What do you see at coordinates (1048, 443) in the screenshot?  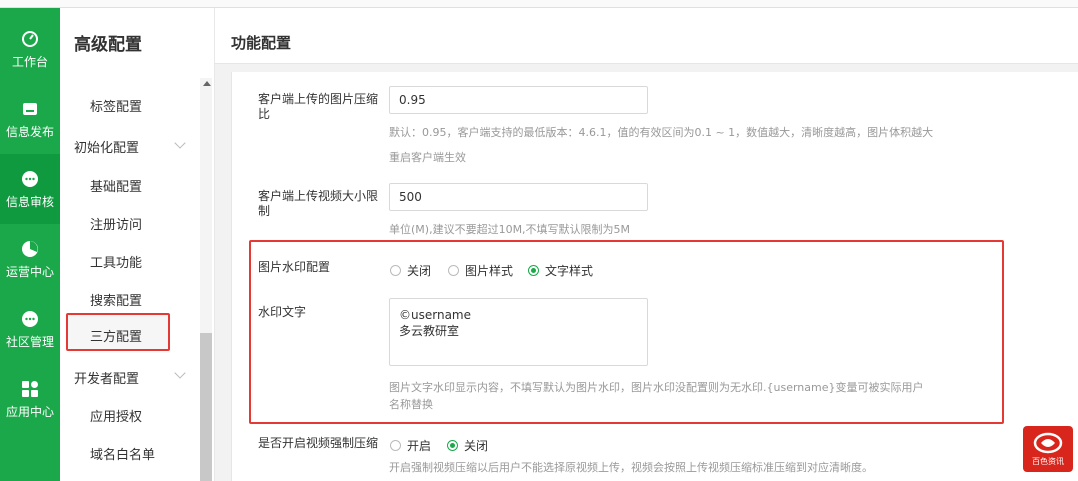 I see `swirl-logo-icon` at bounding box center [1048, 443].